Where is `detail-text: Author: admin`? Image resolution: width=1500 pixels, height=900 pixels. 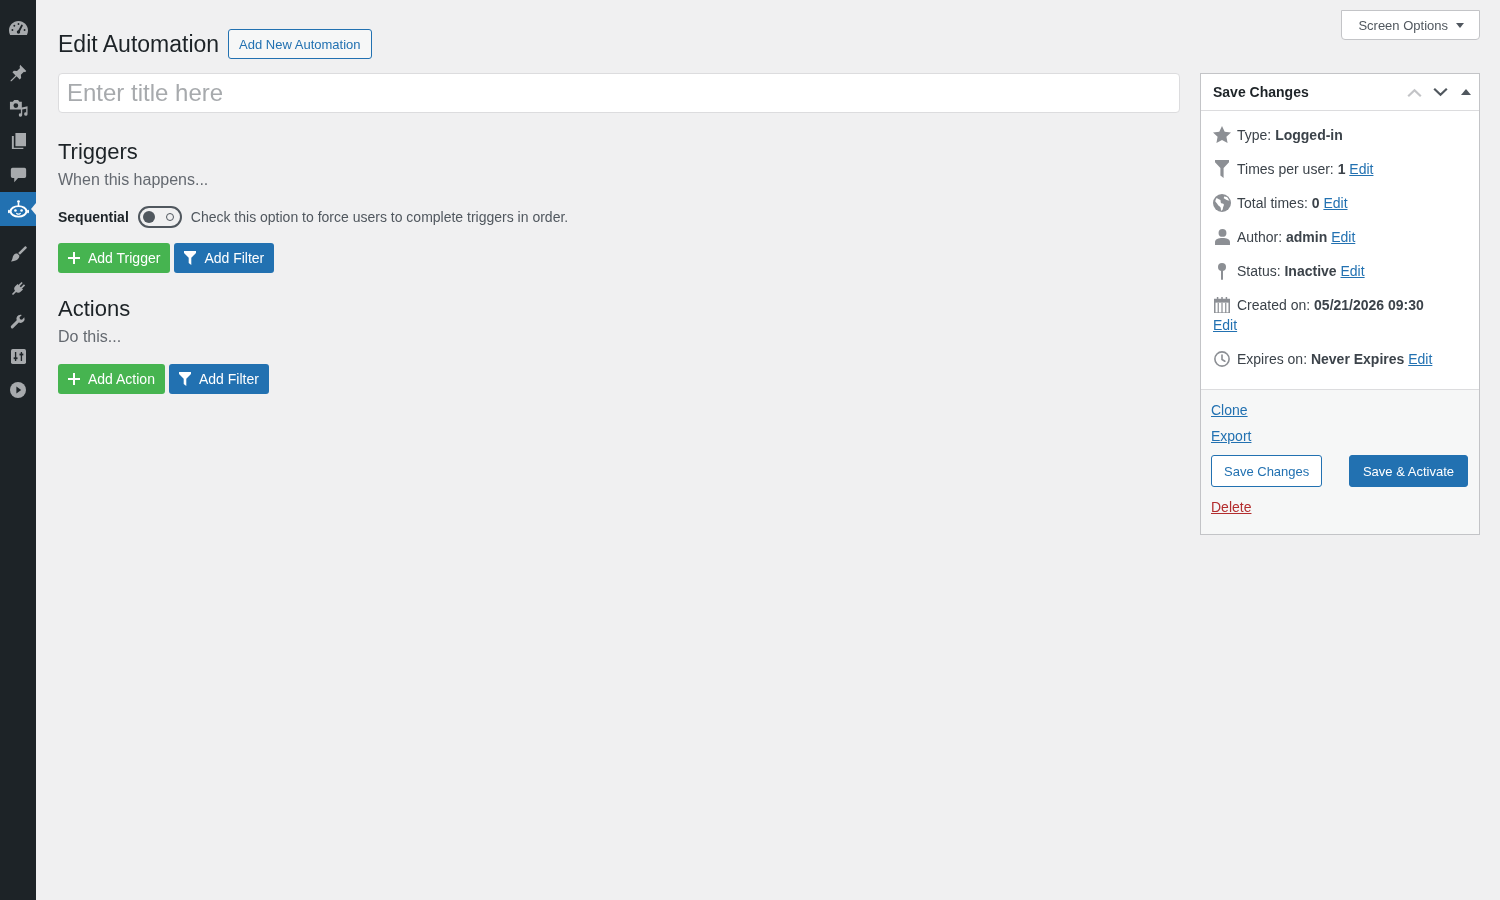
detail-text: Author: admin is located at coordinates (1282, 237).